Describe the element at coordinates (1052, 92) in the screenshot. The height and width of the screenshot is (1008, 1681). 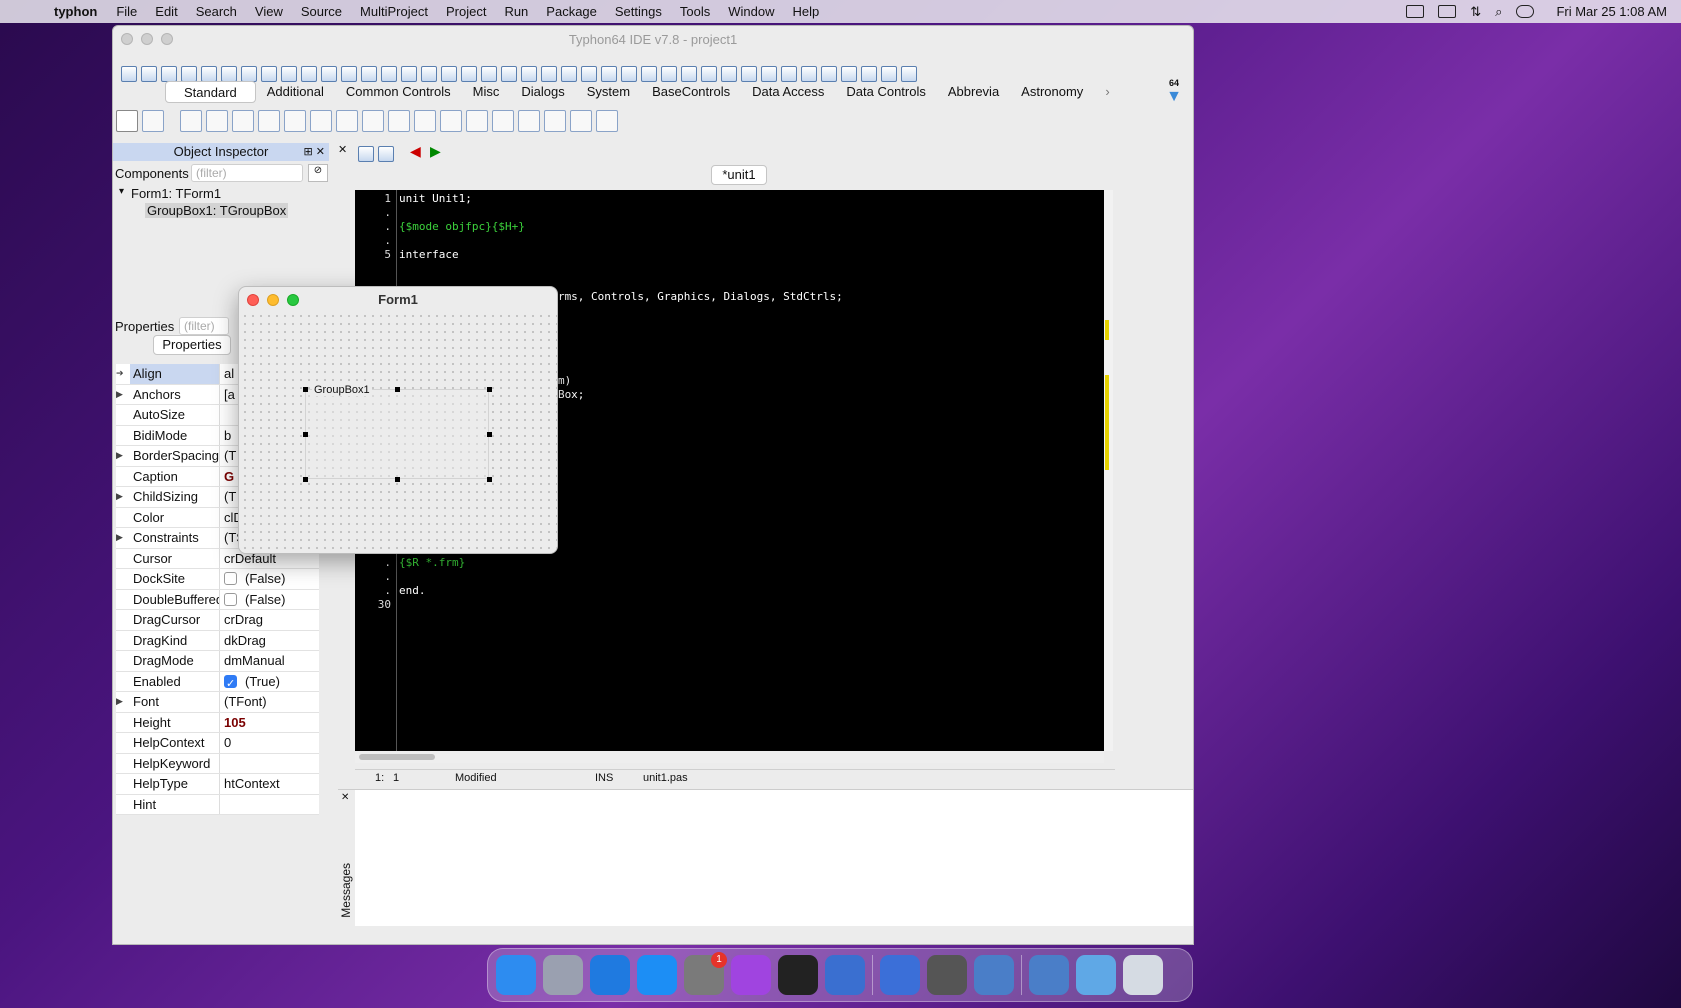
I see `tab-astronomy: Astronomy` at that location.